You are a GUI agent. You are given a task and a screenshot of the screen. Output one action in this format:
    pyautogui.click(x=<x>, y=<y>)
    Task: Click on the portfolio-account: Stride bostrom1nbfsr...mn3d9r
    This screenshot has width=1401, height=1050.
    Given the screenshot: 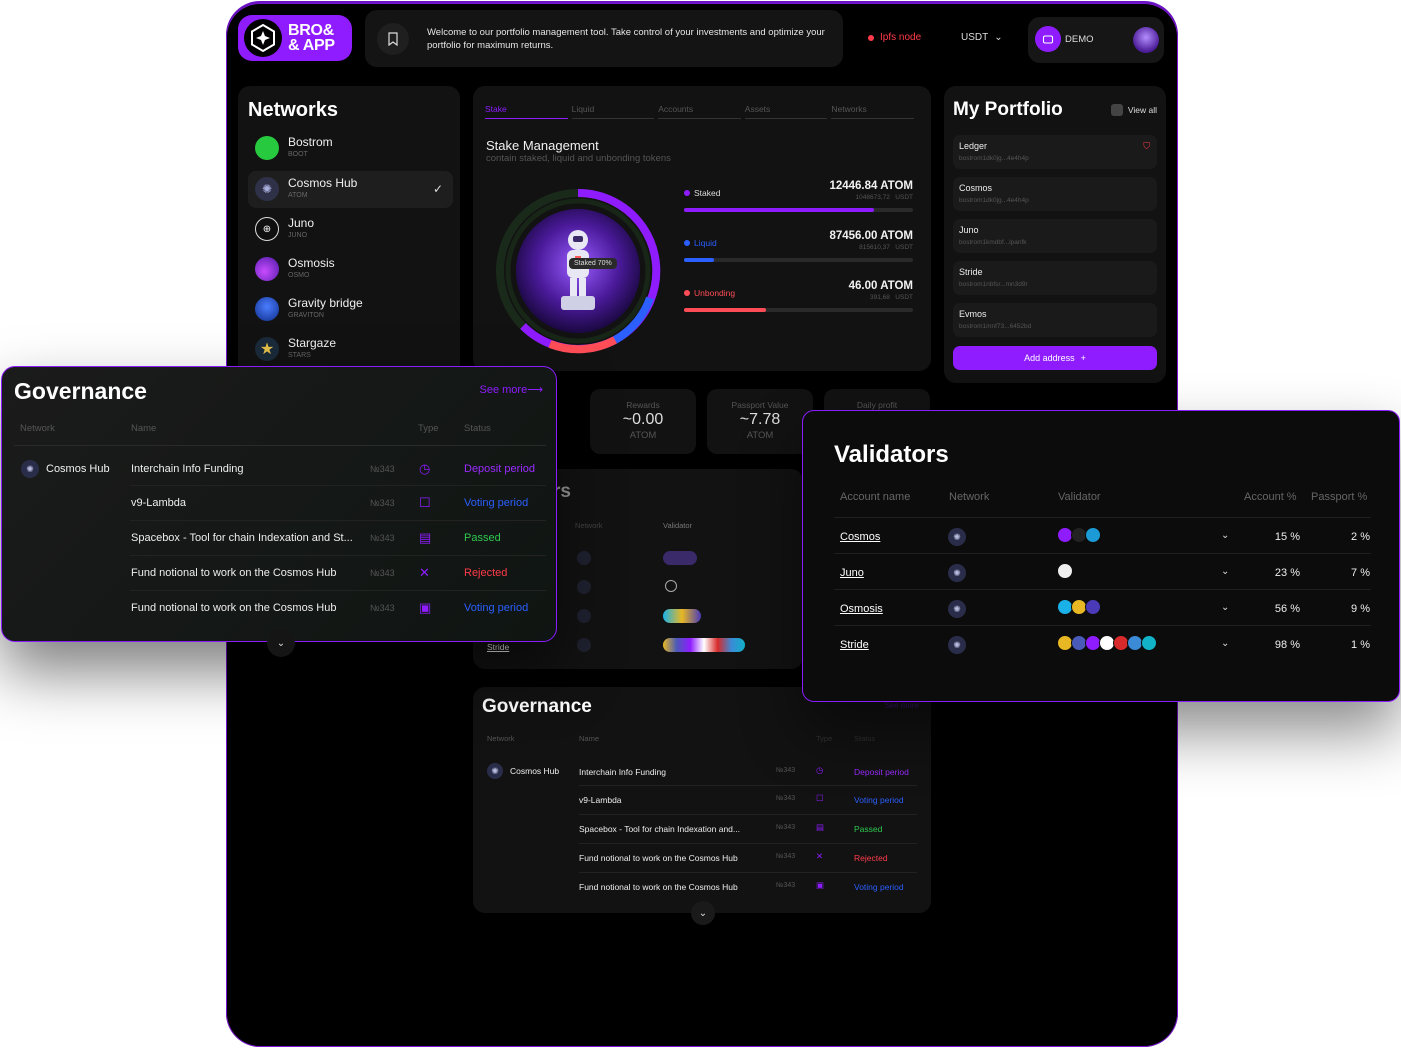 What is the action you would take?
    pyautogui.click(x=1055, y=278)
    